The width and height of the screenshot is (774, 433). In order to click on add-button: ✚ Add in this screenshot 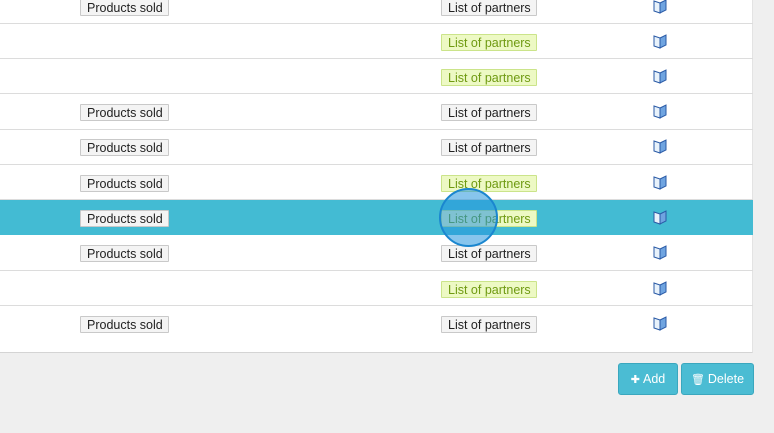, I will do `click(648, 379)`.